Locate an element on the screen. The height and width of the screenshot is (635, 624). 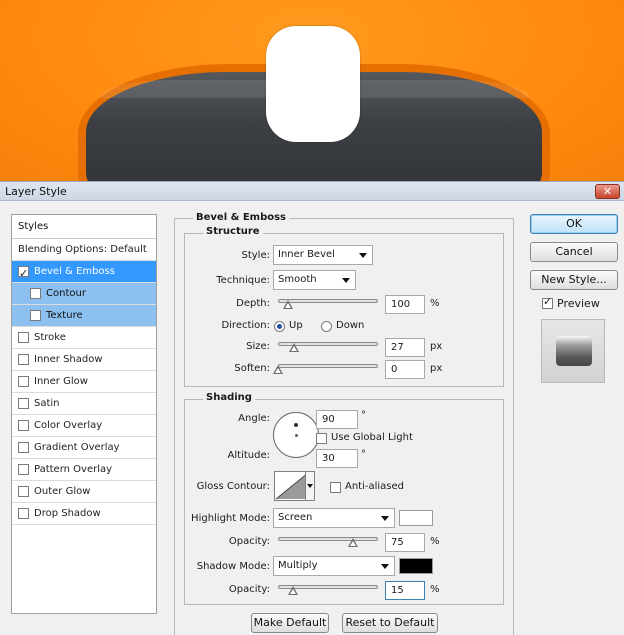
direction-down-label: Down is located at coordinates (350, 325).